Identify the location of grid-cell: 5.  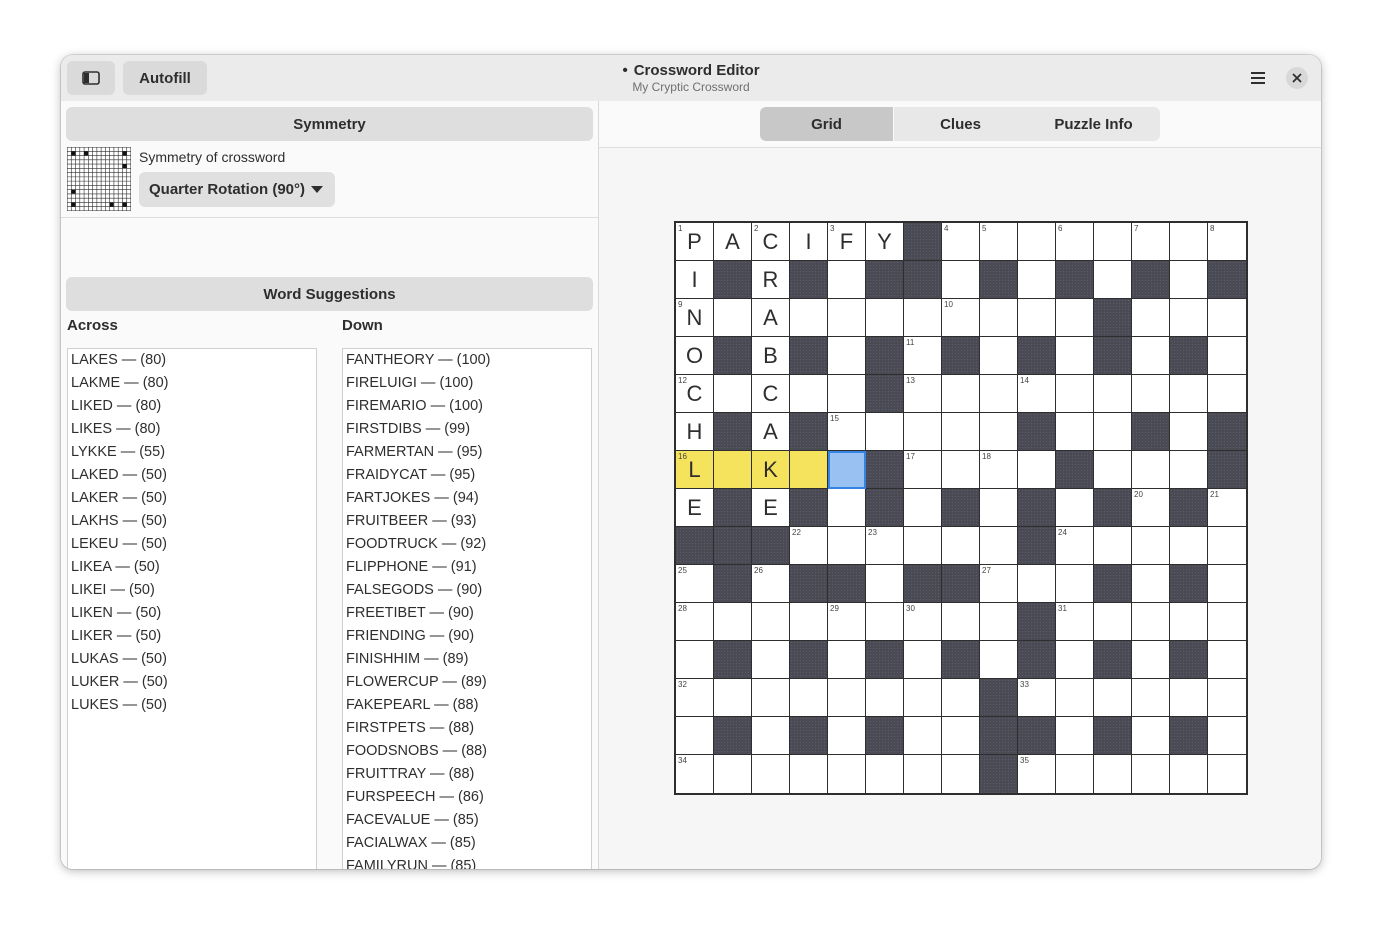
(999, 242).